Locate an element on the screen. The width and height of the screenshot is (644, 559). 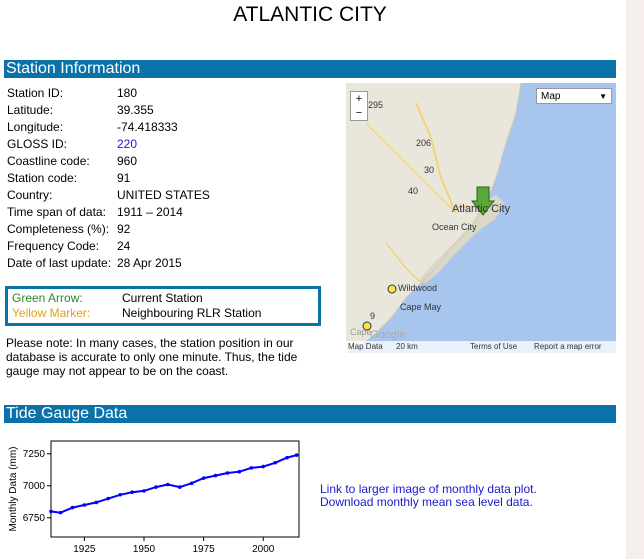
atlantic-city-label: Atlantic City is located at coordinates (481, 209).